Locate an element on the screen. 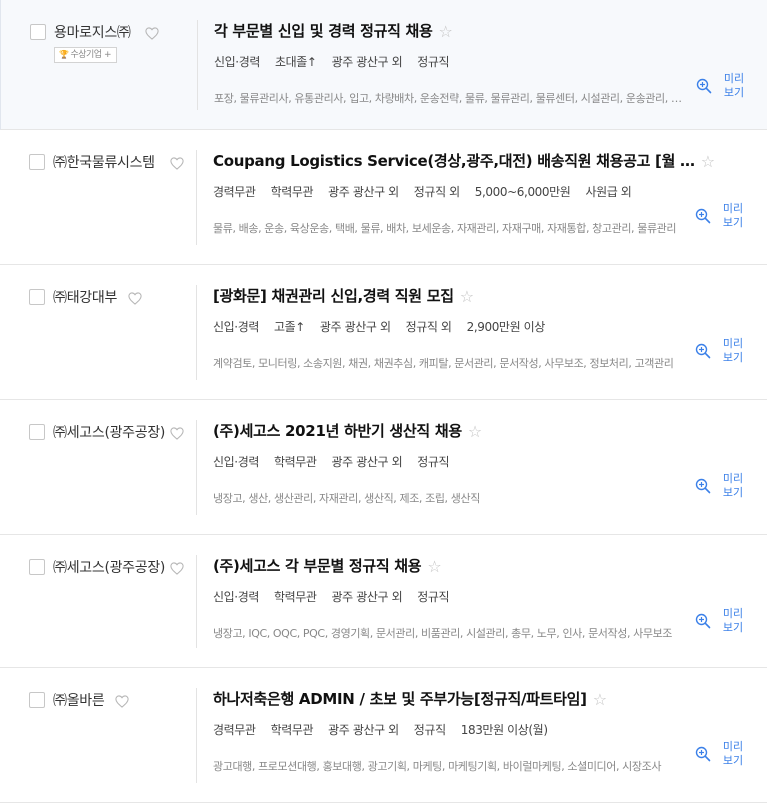  job-conditions: 신입·경력 초대졸↑ 광주 광산구 외 정규직 is located at coordinates (339, 61).